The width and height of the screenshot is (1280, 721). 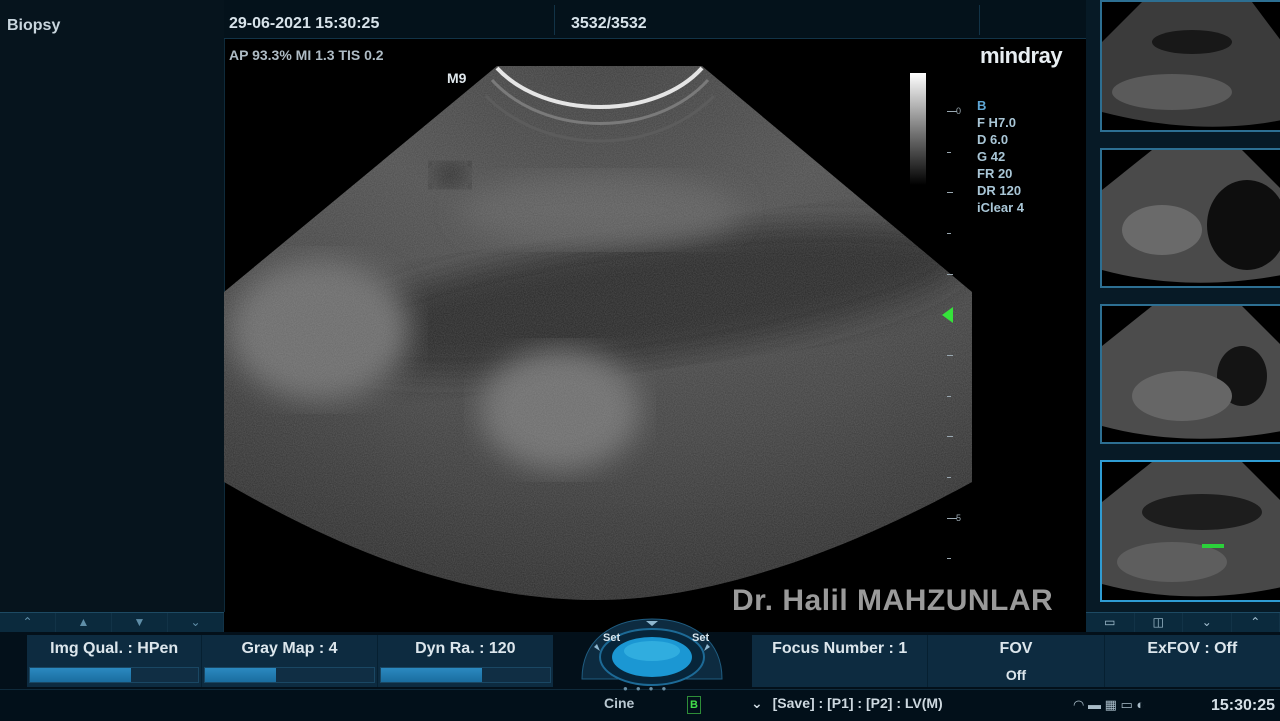 What do you see at coordinates (958, 111) in the screenshot?
I see `depth-label: 0` at bounding box center [958, 111].